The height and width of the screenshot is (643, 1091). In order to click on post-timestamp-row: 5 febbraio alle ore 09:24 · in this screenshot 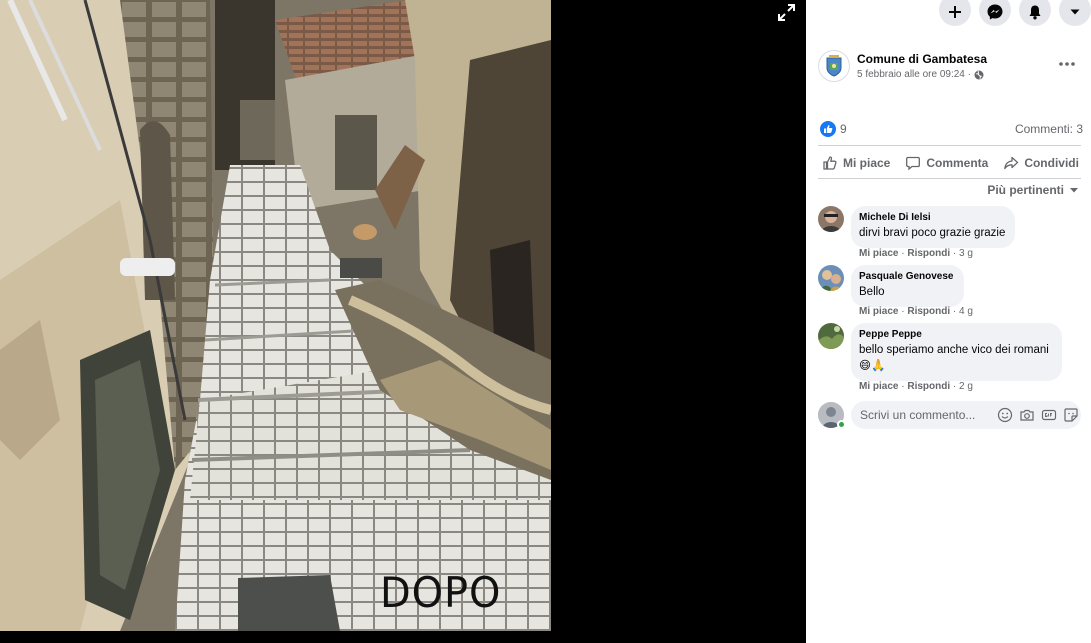, I will do `click(920, 74)`.